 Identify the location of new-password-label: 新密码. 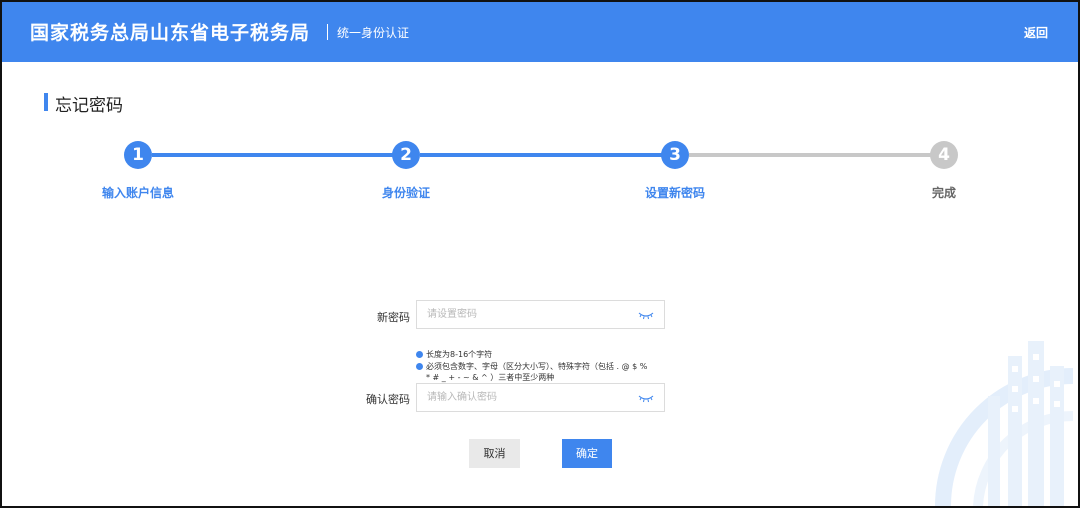
(393, 317).